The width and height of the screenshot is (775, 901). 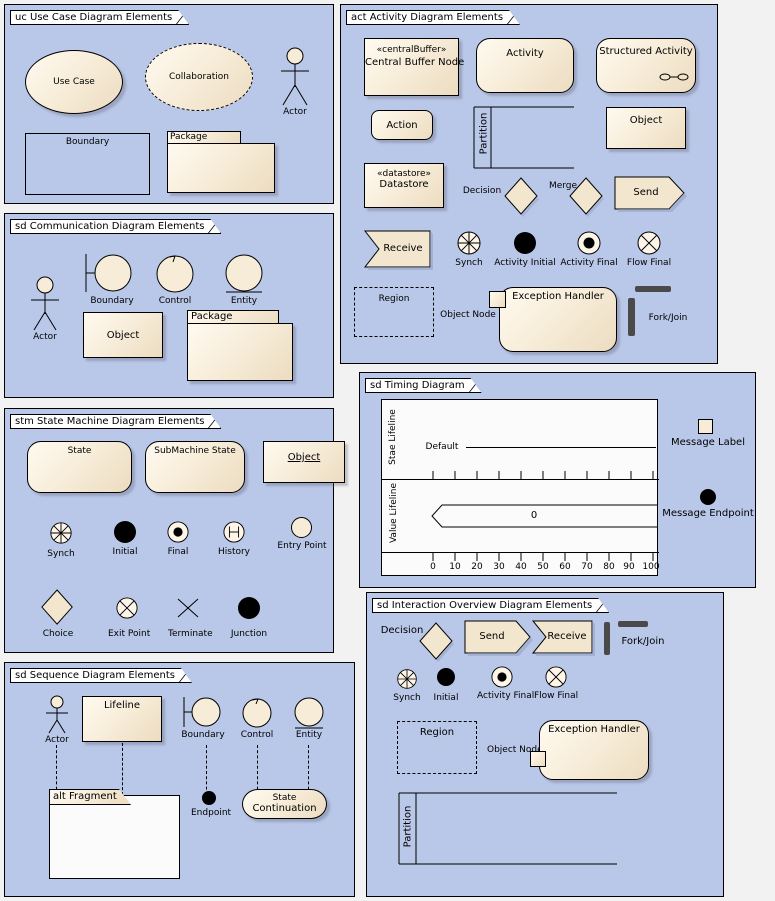 What do you see at coordinates (544, 516) in the screenshot?
I see `timing-value-band` at bounding box center [544, 516].